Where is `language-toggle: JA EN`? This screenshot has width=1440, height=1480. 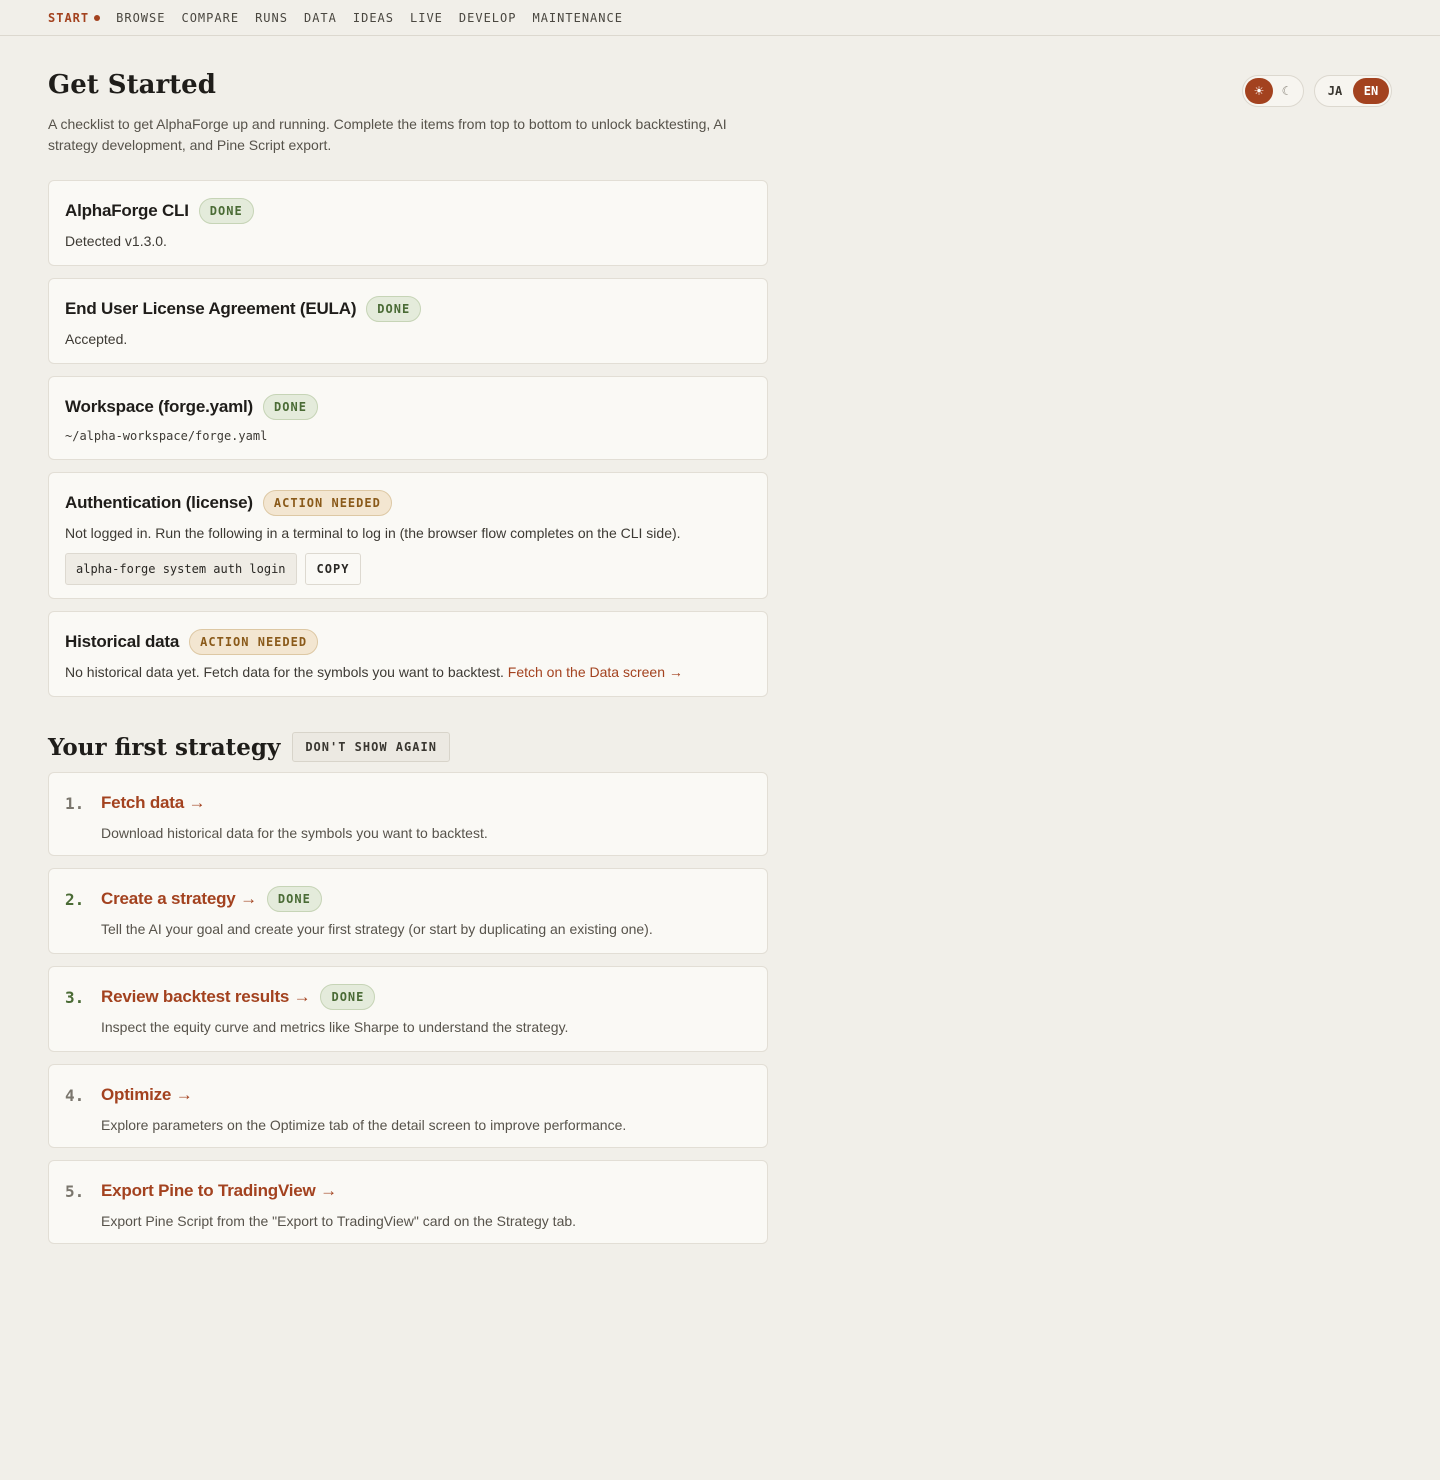 language-toggle: JA EN is located at coordinates (1353, 91).